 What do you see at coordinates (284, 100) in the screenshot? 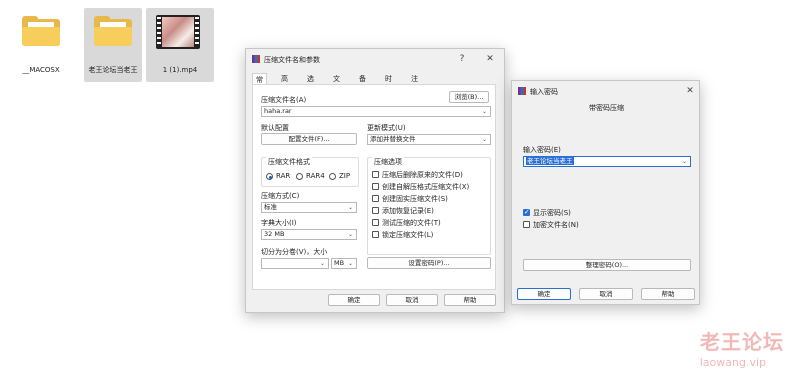
I see `archive-name-label: 压缩文件名(A)` at bounding box center [284, 100].